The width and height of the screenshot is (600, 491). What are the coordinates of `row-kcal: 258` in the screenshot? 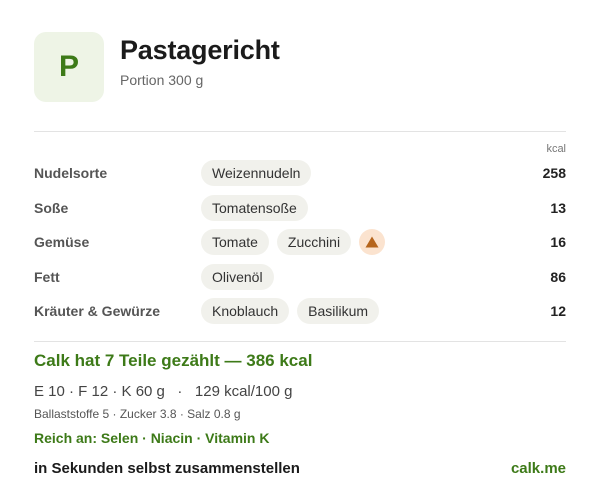 It's located at (554, 173).